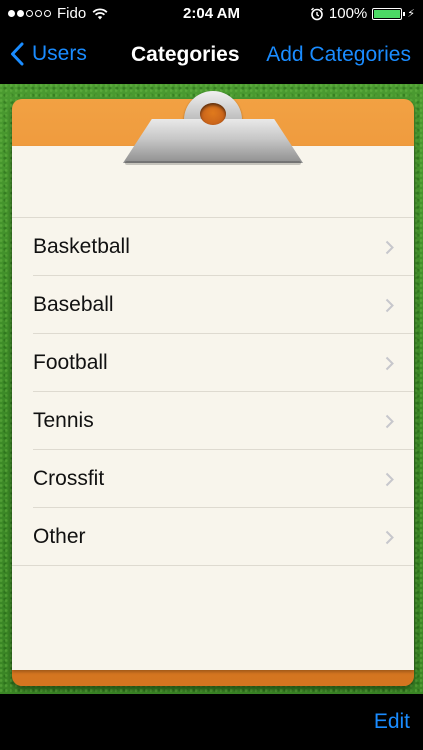 The image size is (423, 750). I want to click on add-categories-button: Add Categories, so click(338, 55).